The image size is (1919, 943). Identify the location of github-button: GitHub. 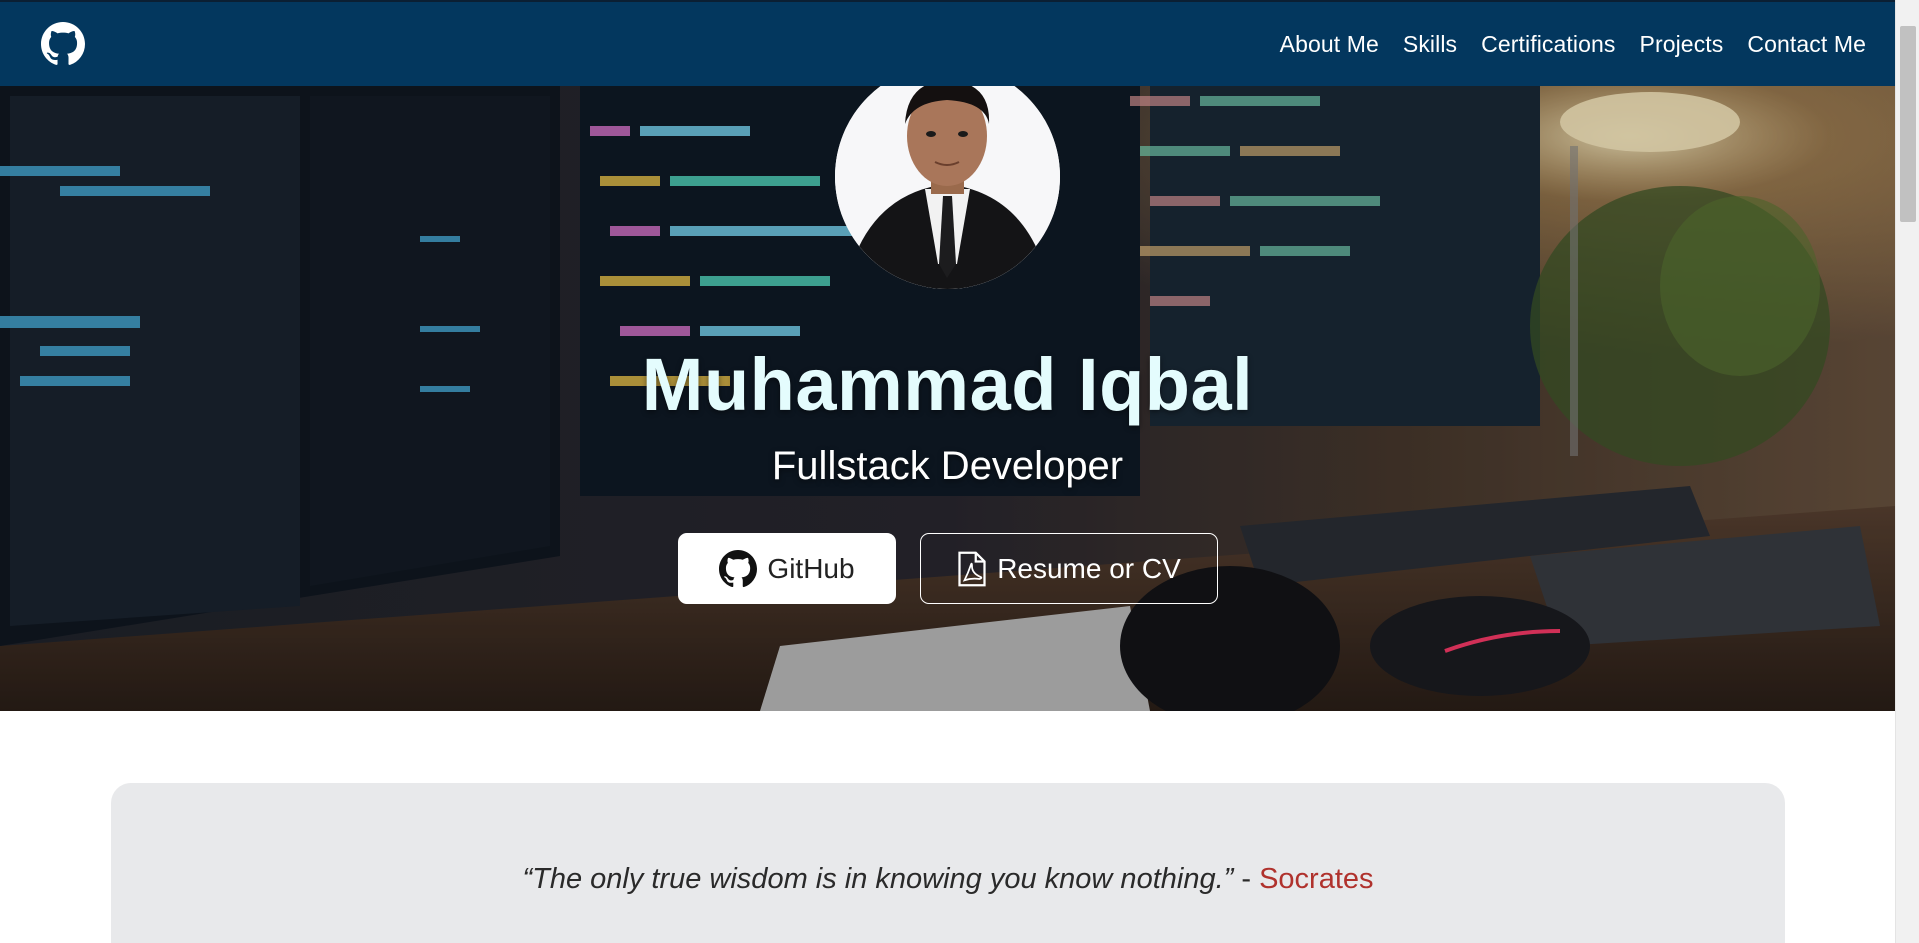
(787, 568).